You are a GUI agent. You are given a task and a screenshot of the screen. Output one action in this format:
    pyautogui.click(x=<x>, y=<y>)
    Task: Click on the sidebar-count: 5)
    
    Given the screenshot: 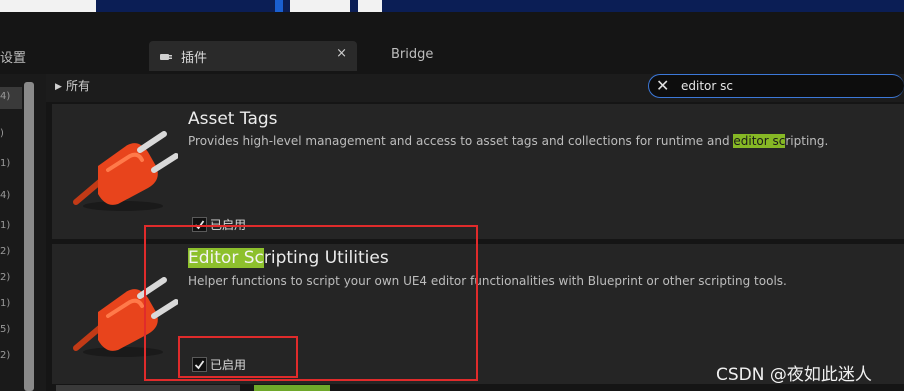 What is the action you would take?
    pyautogui.click(x=5, y=329)
    